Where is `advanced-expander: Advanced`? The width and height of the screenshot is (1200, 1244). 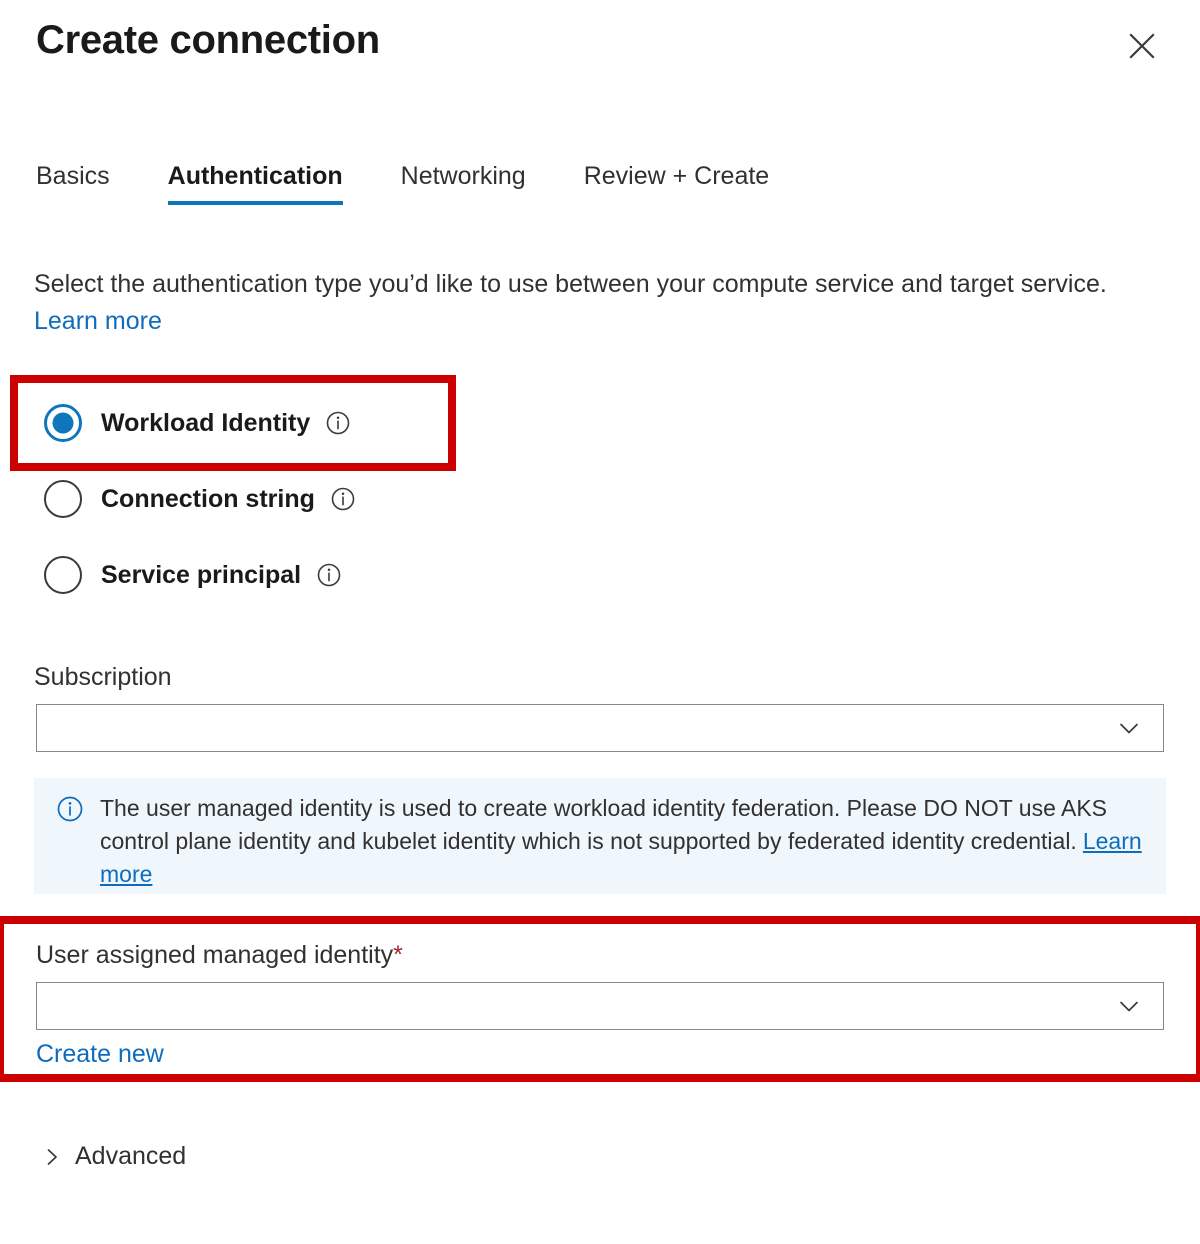
advanced-expander: Advanced is located at coordinates (115, 1156).